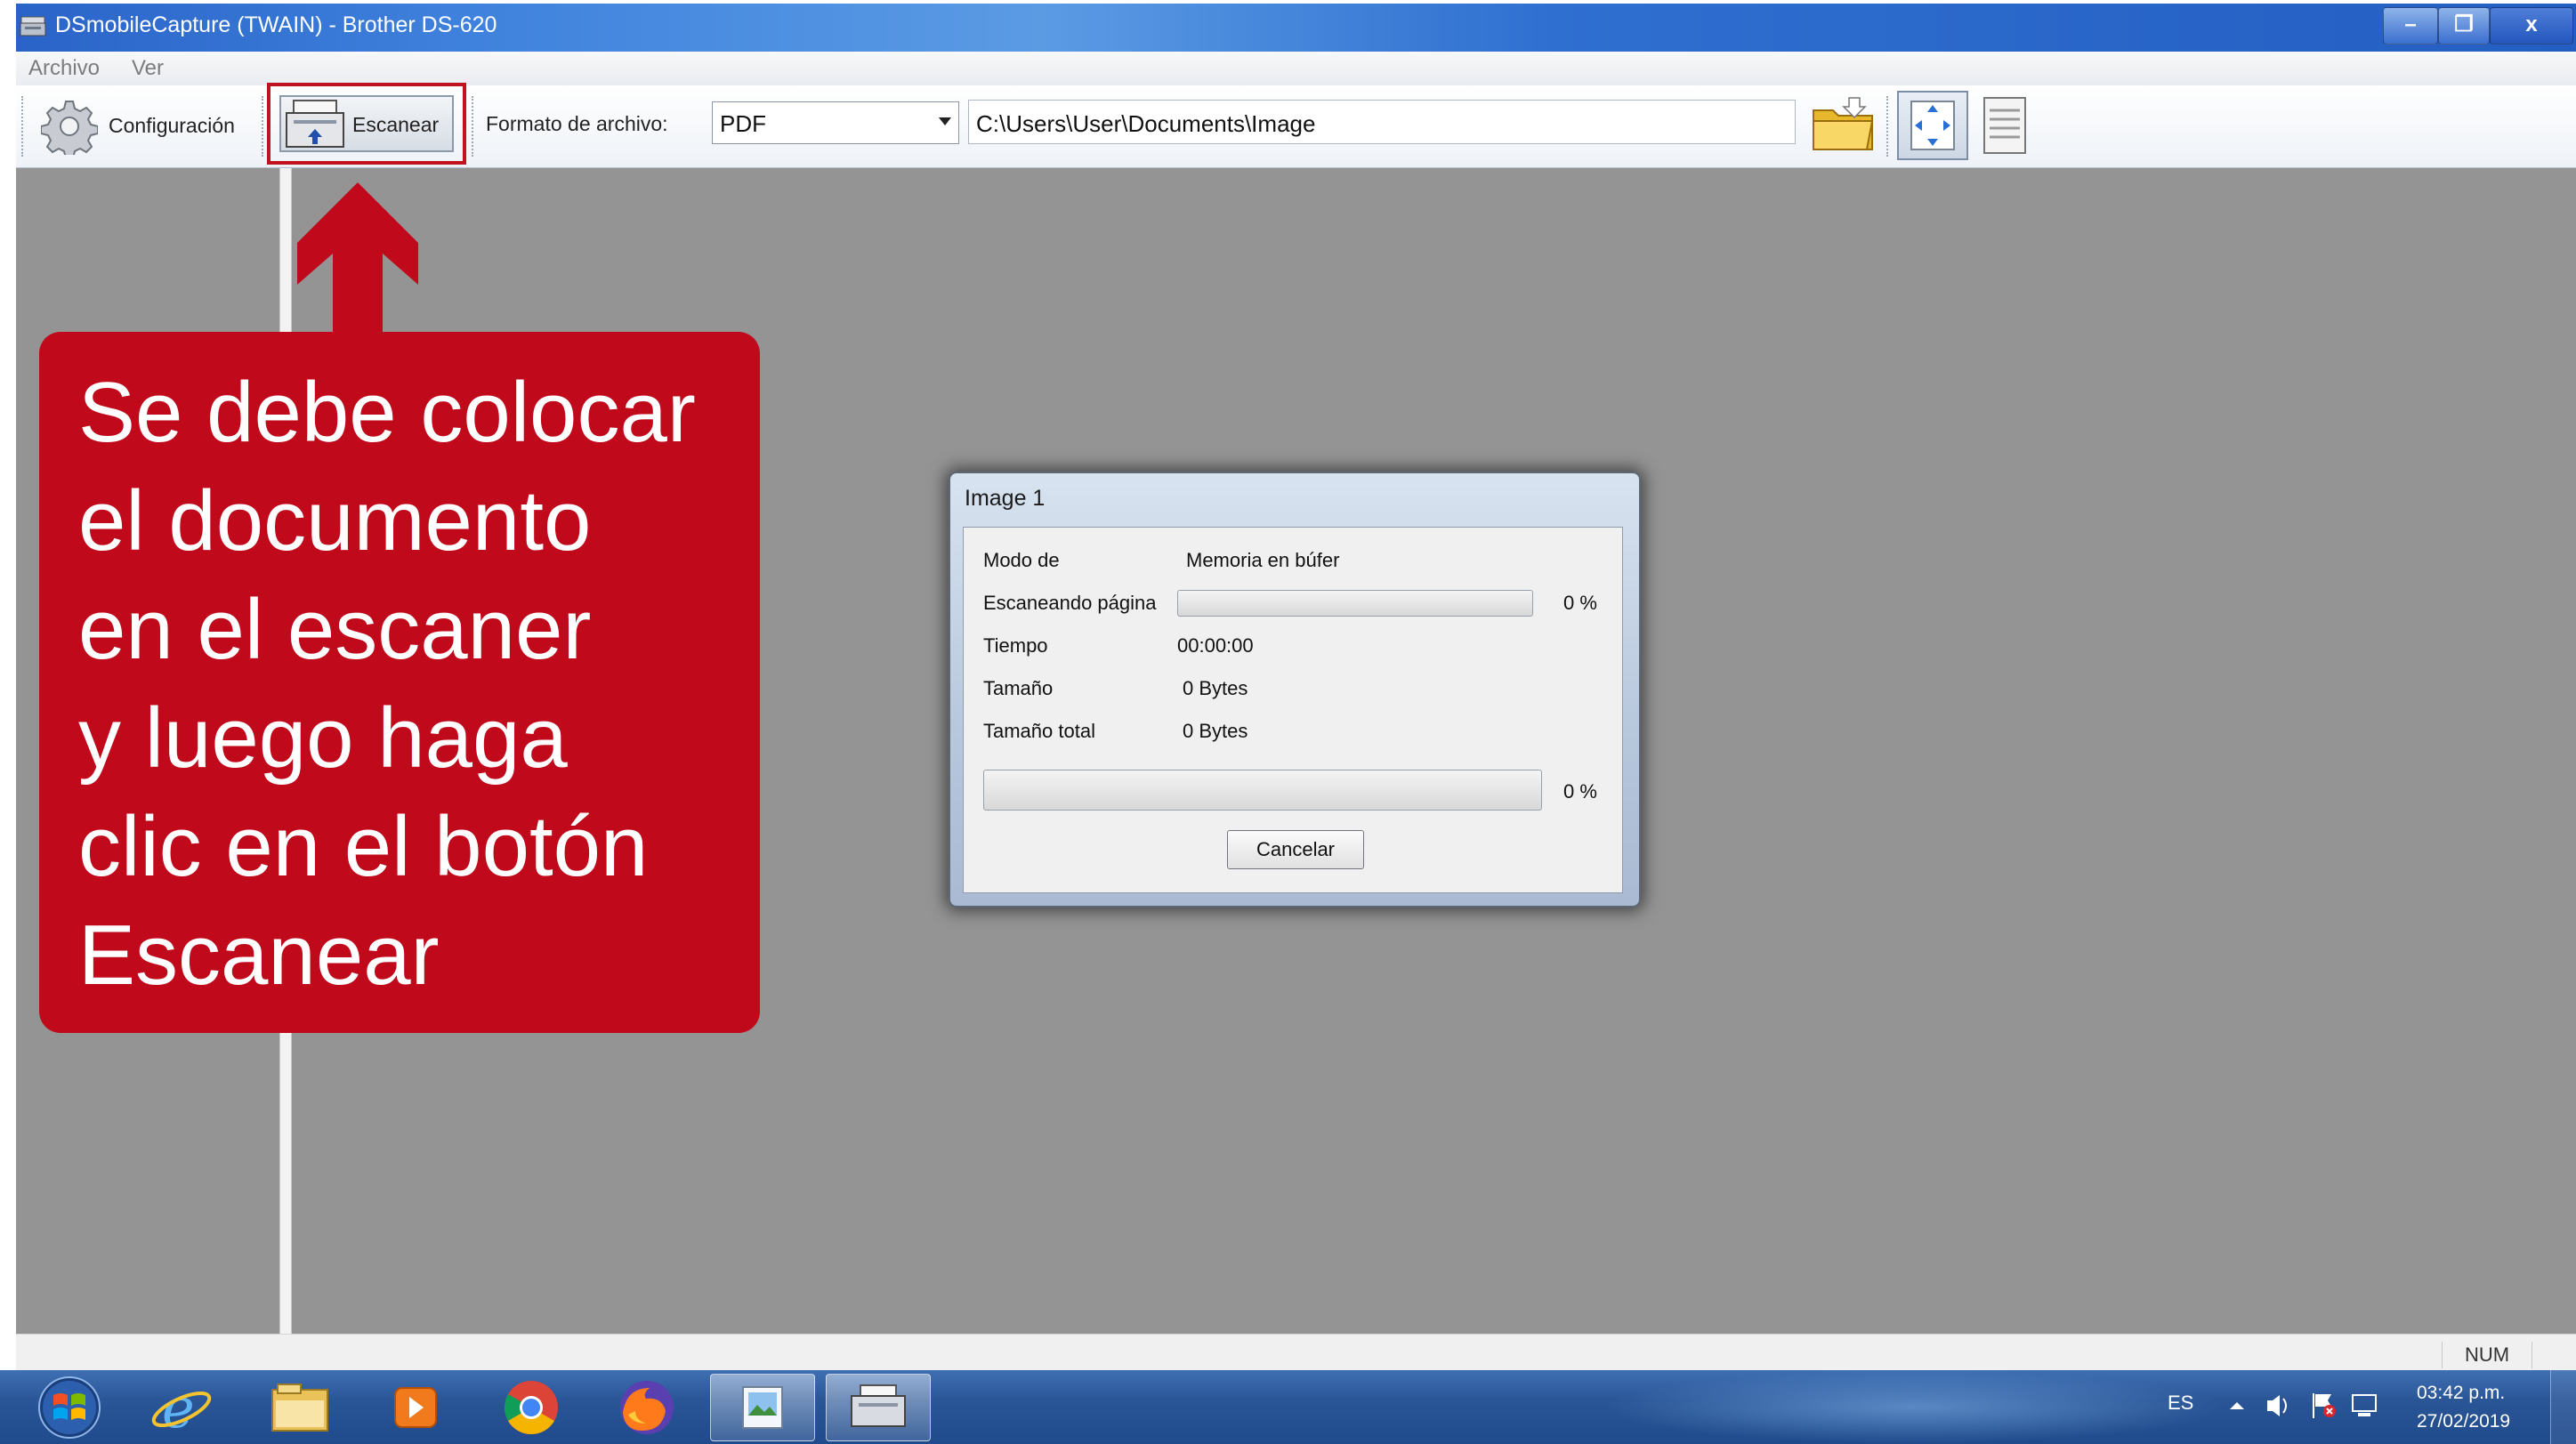 The image size is (2576, 1444). What do you see at coordinates (2364, 1405) in the screenshot?
I see `network-icon` at bounding box center [2364, 1405].